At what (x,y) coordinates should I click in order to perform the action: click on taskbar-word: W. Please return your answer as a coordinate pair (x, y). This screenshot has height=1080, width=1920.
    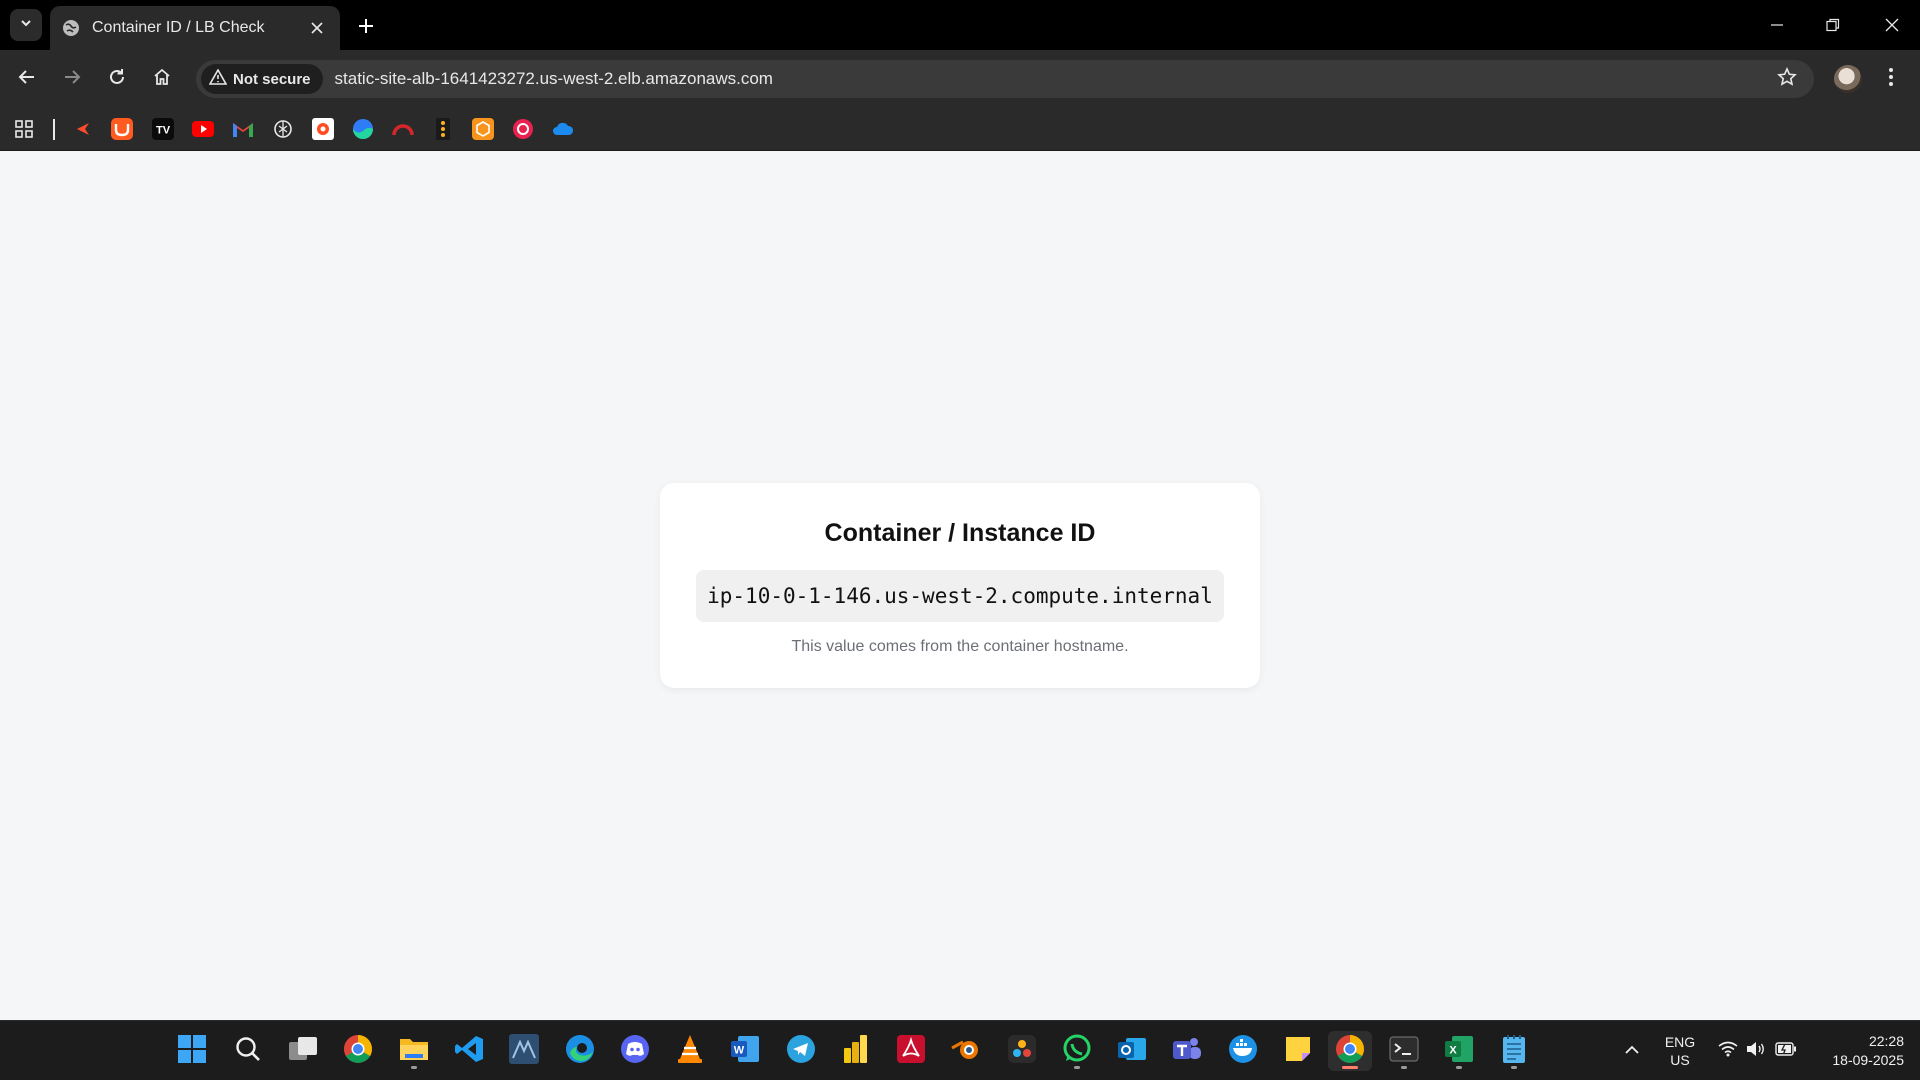
    Looking at the image, I should click on (745, 1051).